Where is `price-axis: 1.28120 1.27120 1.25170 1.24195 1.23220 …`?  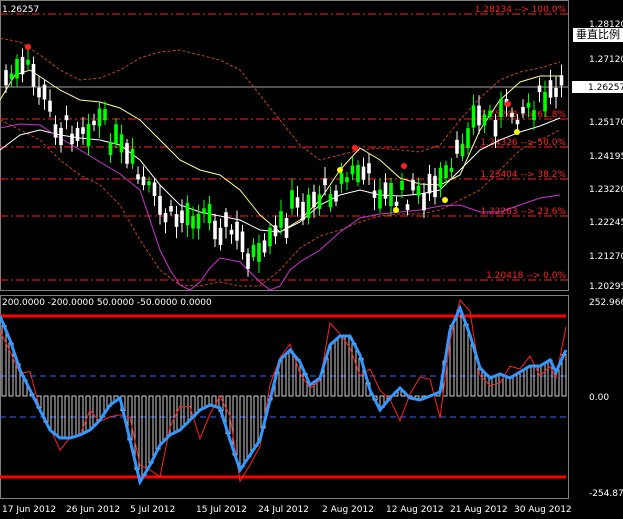 price-axis: 1.28120 1.27120 1.25170 1.24195 1.23220 … is located at coordinates (606, 156).